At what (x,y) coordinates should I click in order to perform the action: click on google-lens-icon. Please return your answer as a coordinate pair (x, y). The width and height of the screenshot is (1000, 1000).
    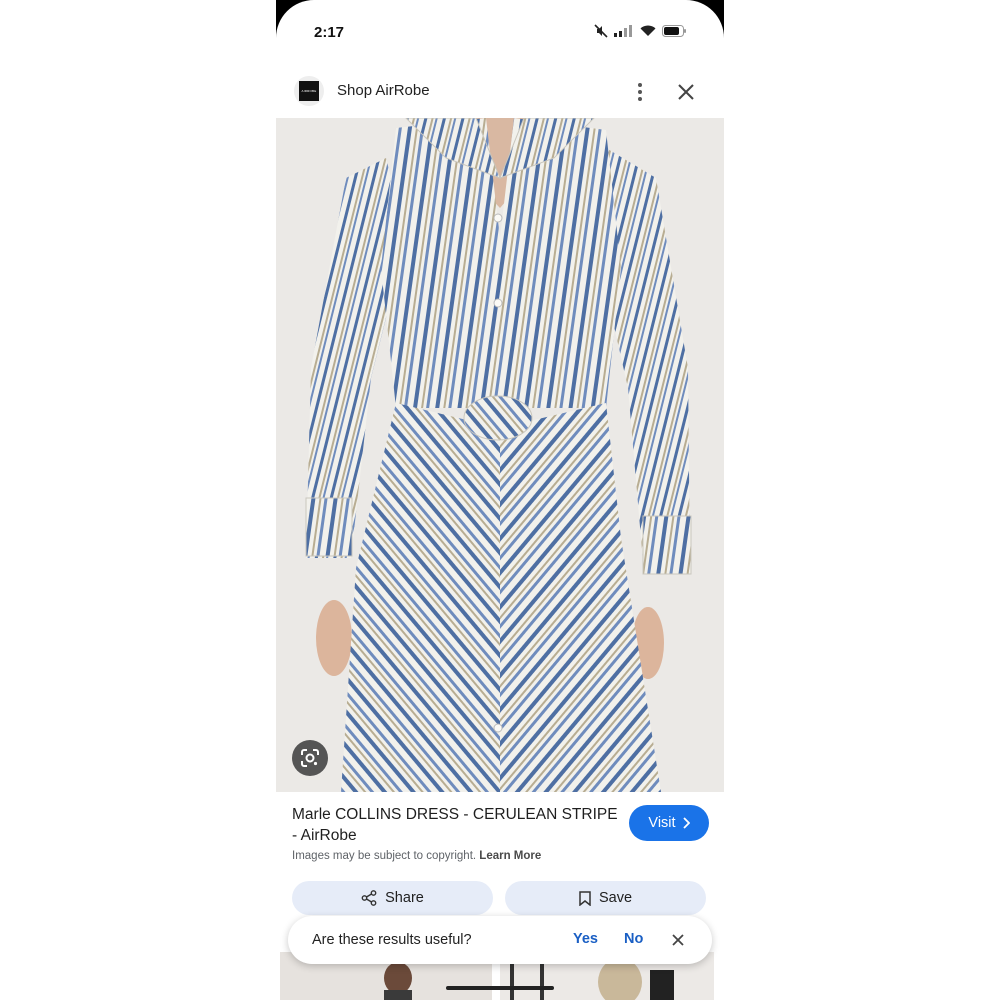
    Looking at the image, I should click on (310, 758).